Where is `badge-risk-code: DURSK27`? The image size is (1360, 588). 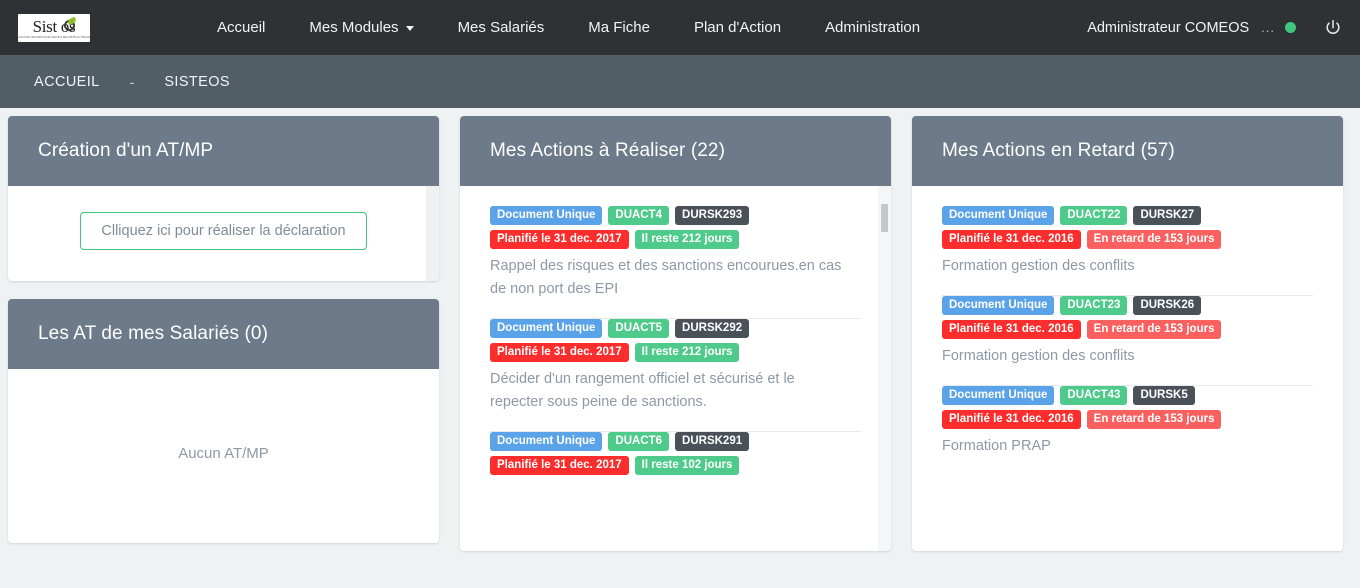
badge-risk-code: DURSK27 is located at coordinates (1167, 215).